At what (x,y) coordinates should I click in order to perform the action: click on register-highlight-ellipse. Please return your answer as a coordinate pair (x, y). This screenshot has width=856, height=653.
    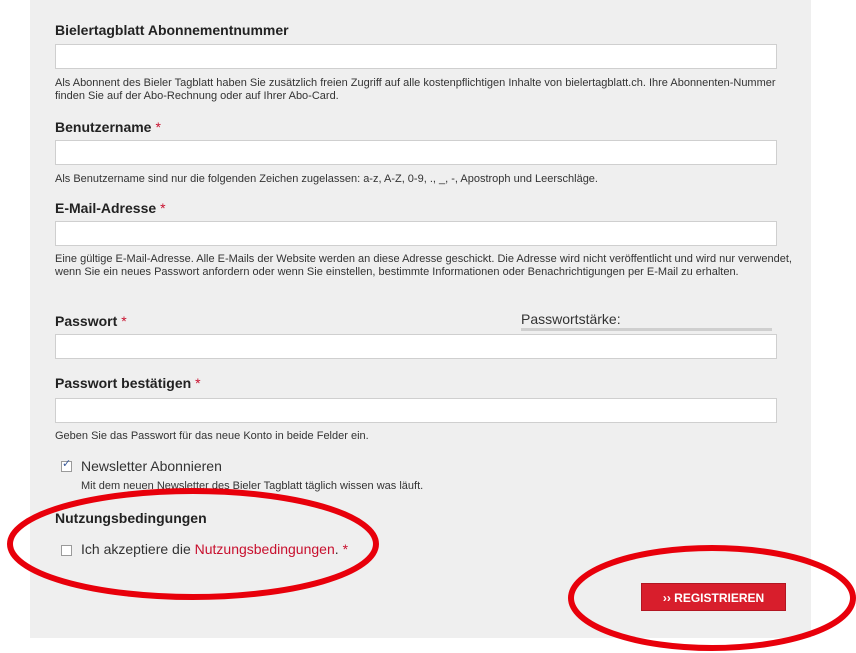
    Looking at the image, I should click on (712, 598).